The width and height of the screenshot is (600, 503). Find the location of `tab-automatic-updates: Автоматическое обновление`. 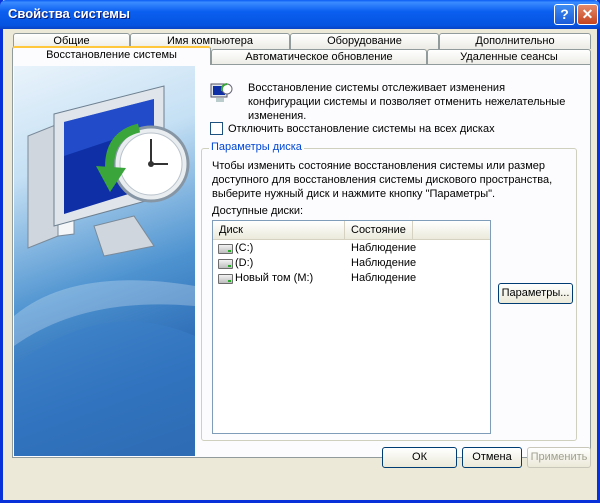

tab-automatic-updates: Автоматическое обновление is located at coordinates (319, 57).